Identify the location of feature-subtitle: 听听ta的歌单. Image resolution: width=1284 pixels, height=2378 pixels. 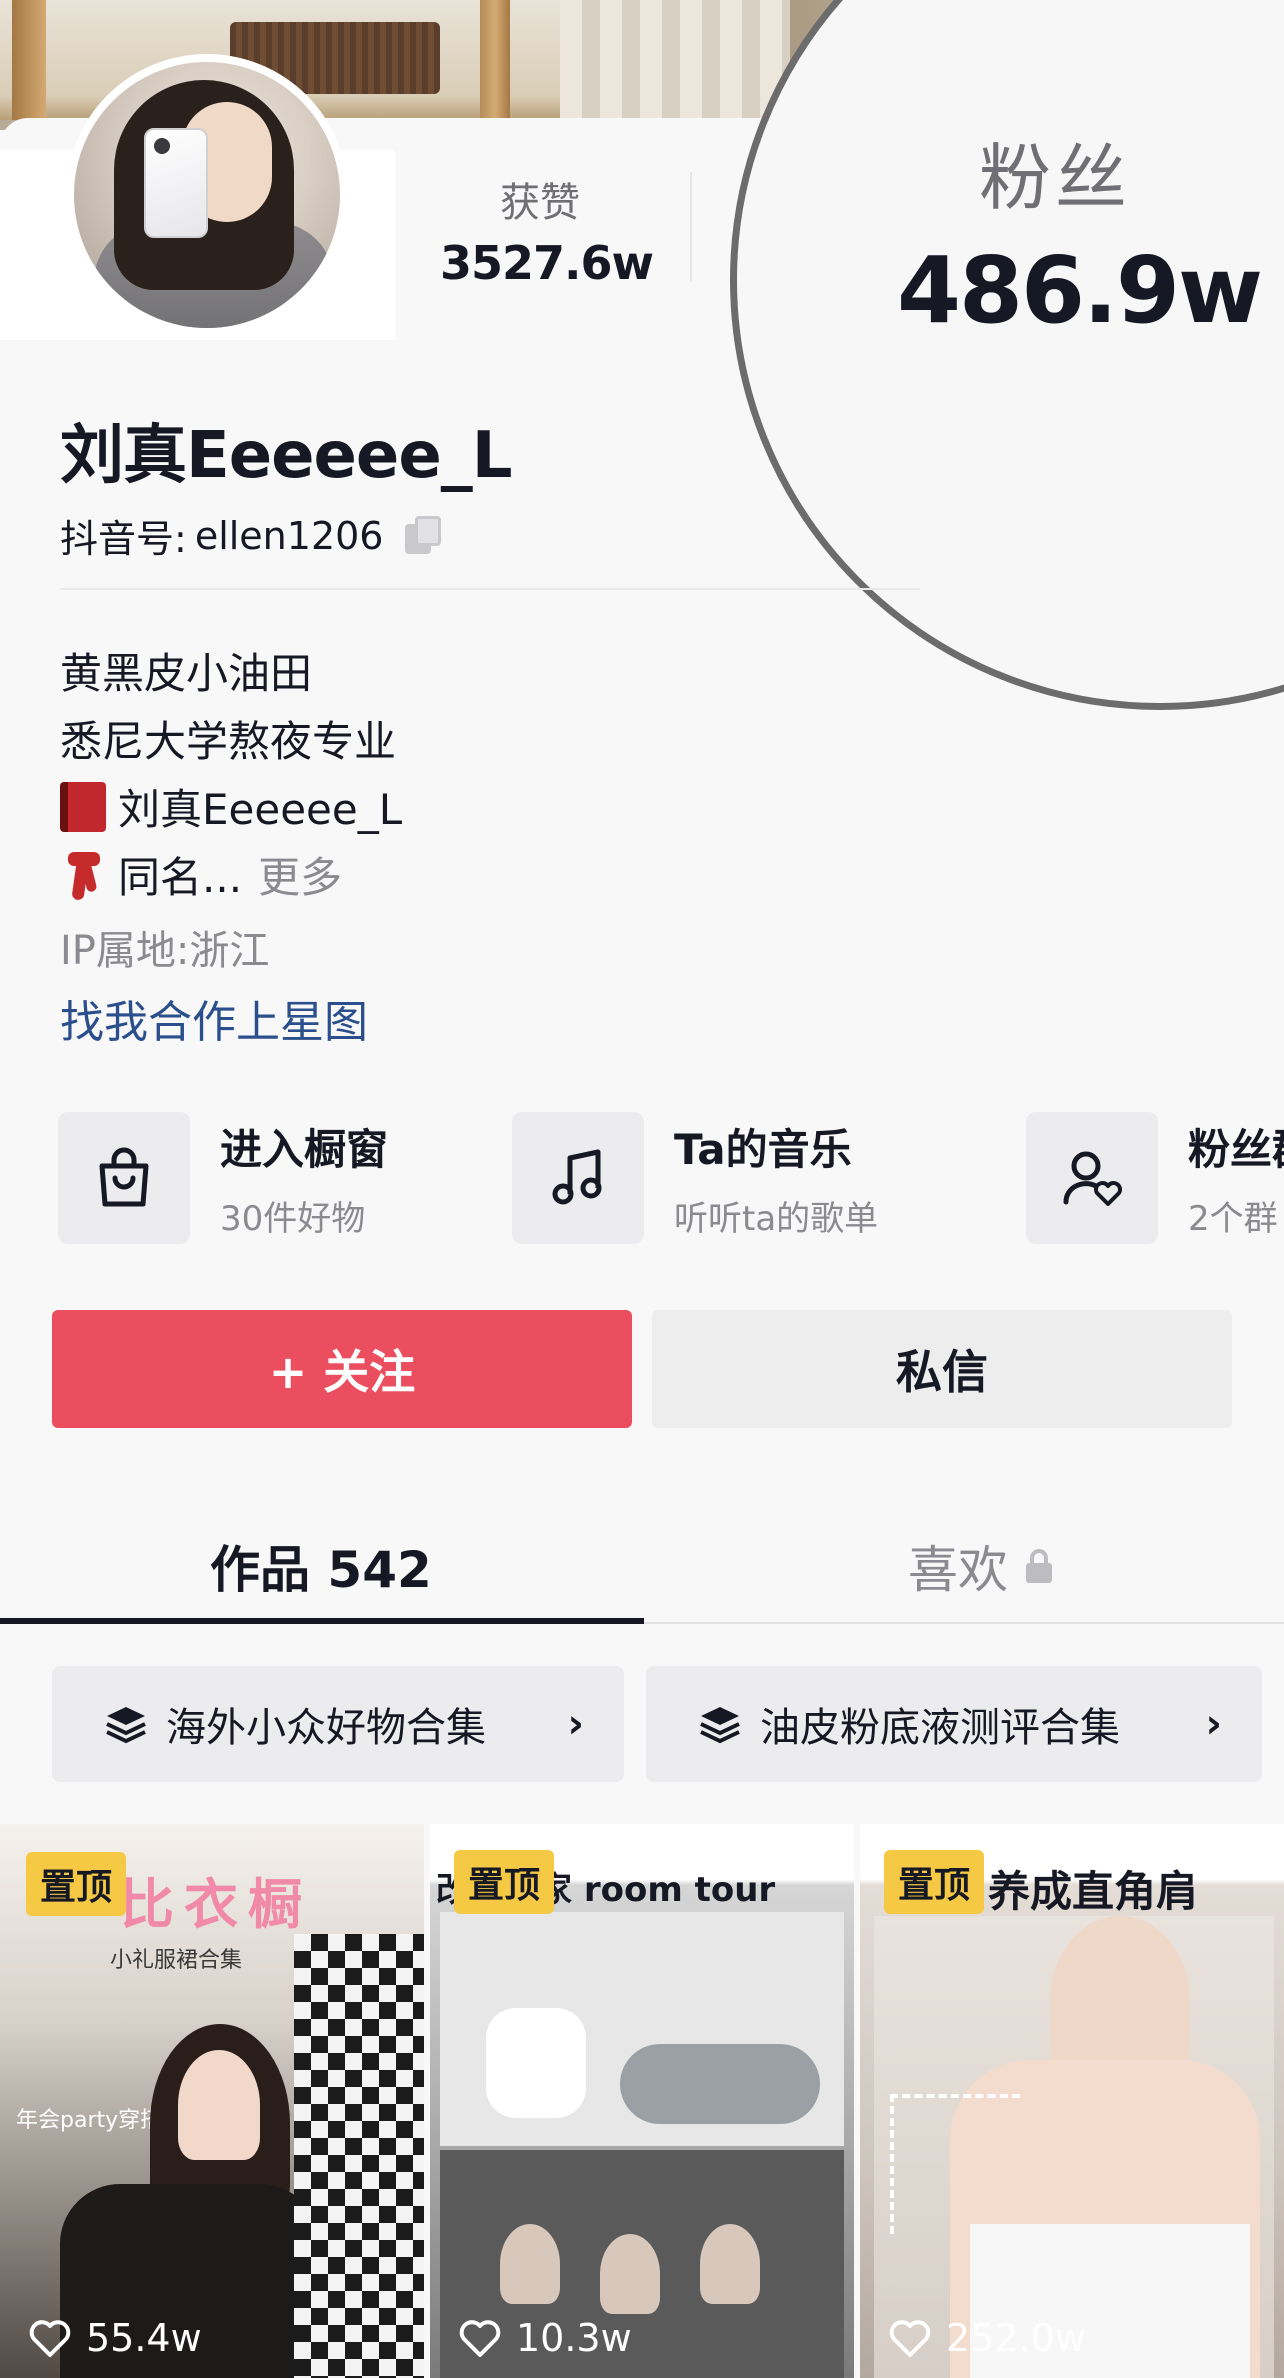
(776, 1219).